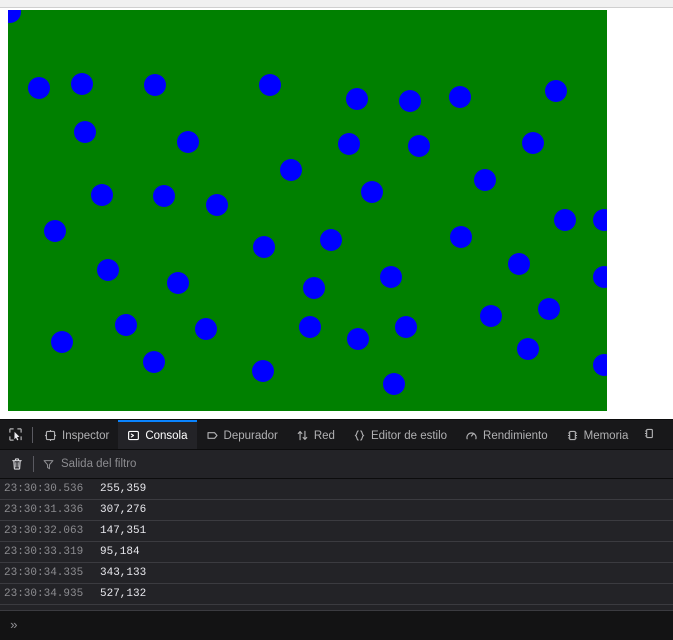  I want to click on console-prompt-row: », so click(336, 625).